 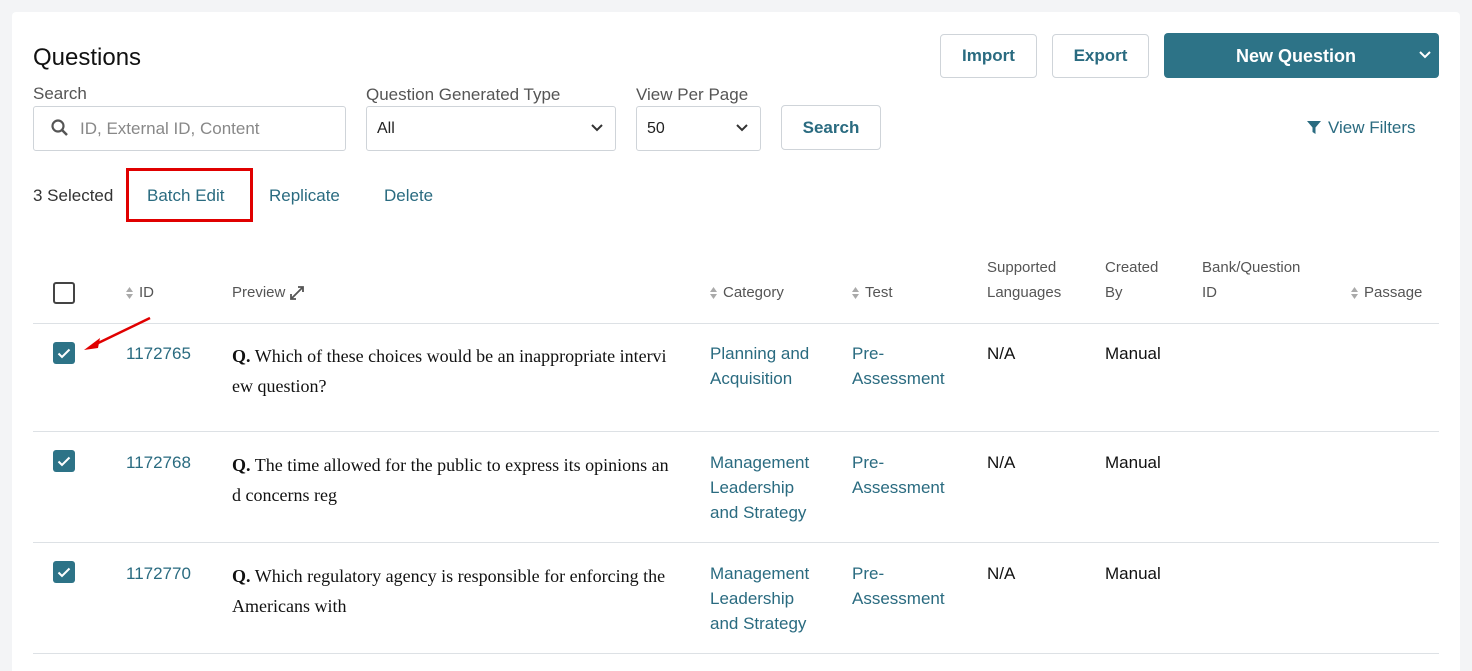 What do you see at coordinates (1372, 127) in the screenshot?
I see `view-filters-label: View Filters` at bounding box center [1372, 127].